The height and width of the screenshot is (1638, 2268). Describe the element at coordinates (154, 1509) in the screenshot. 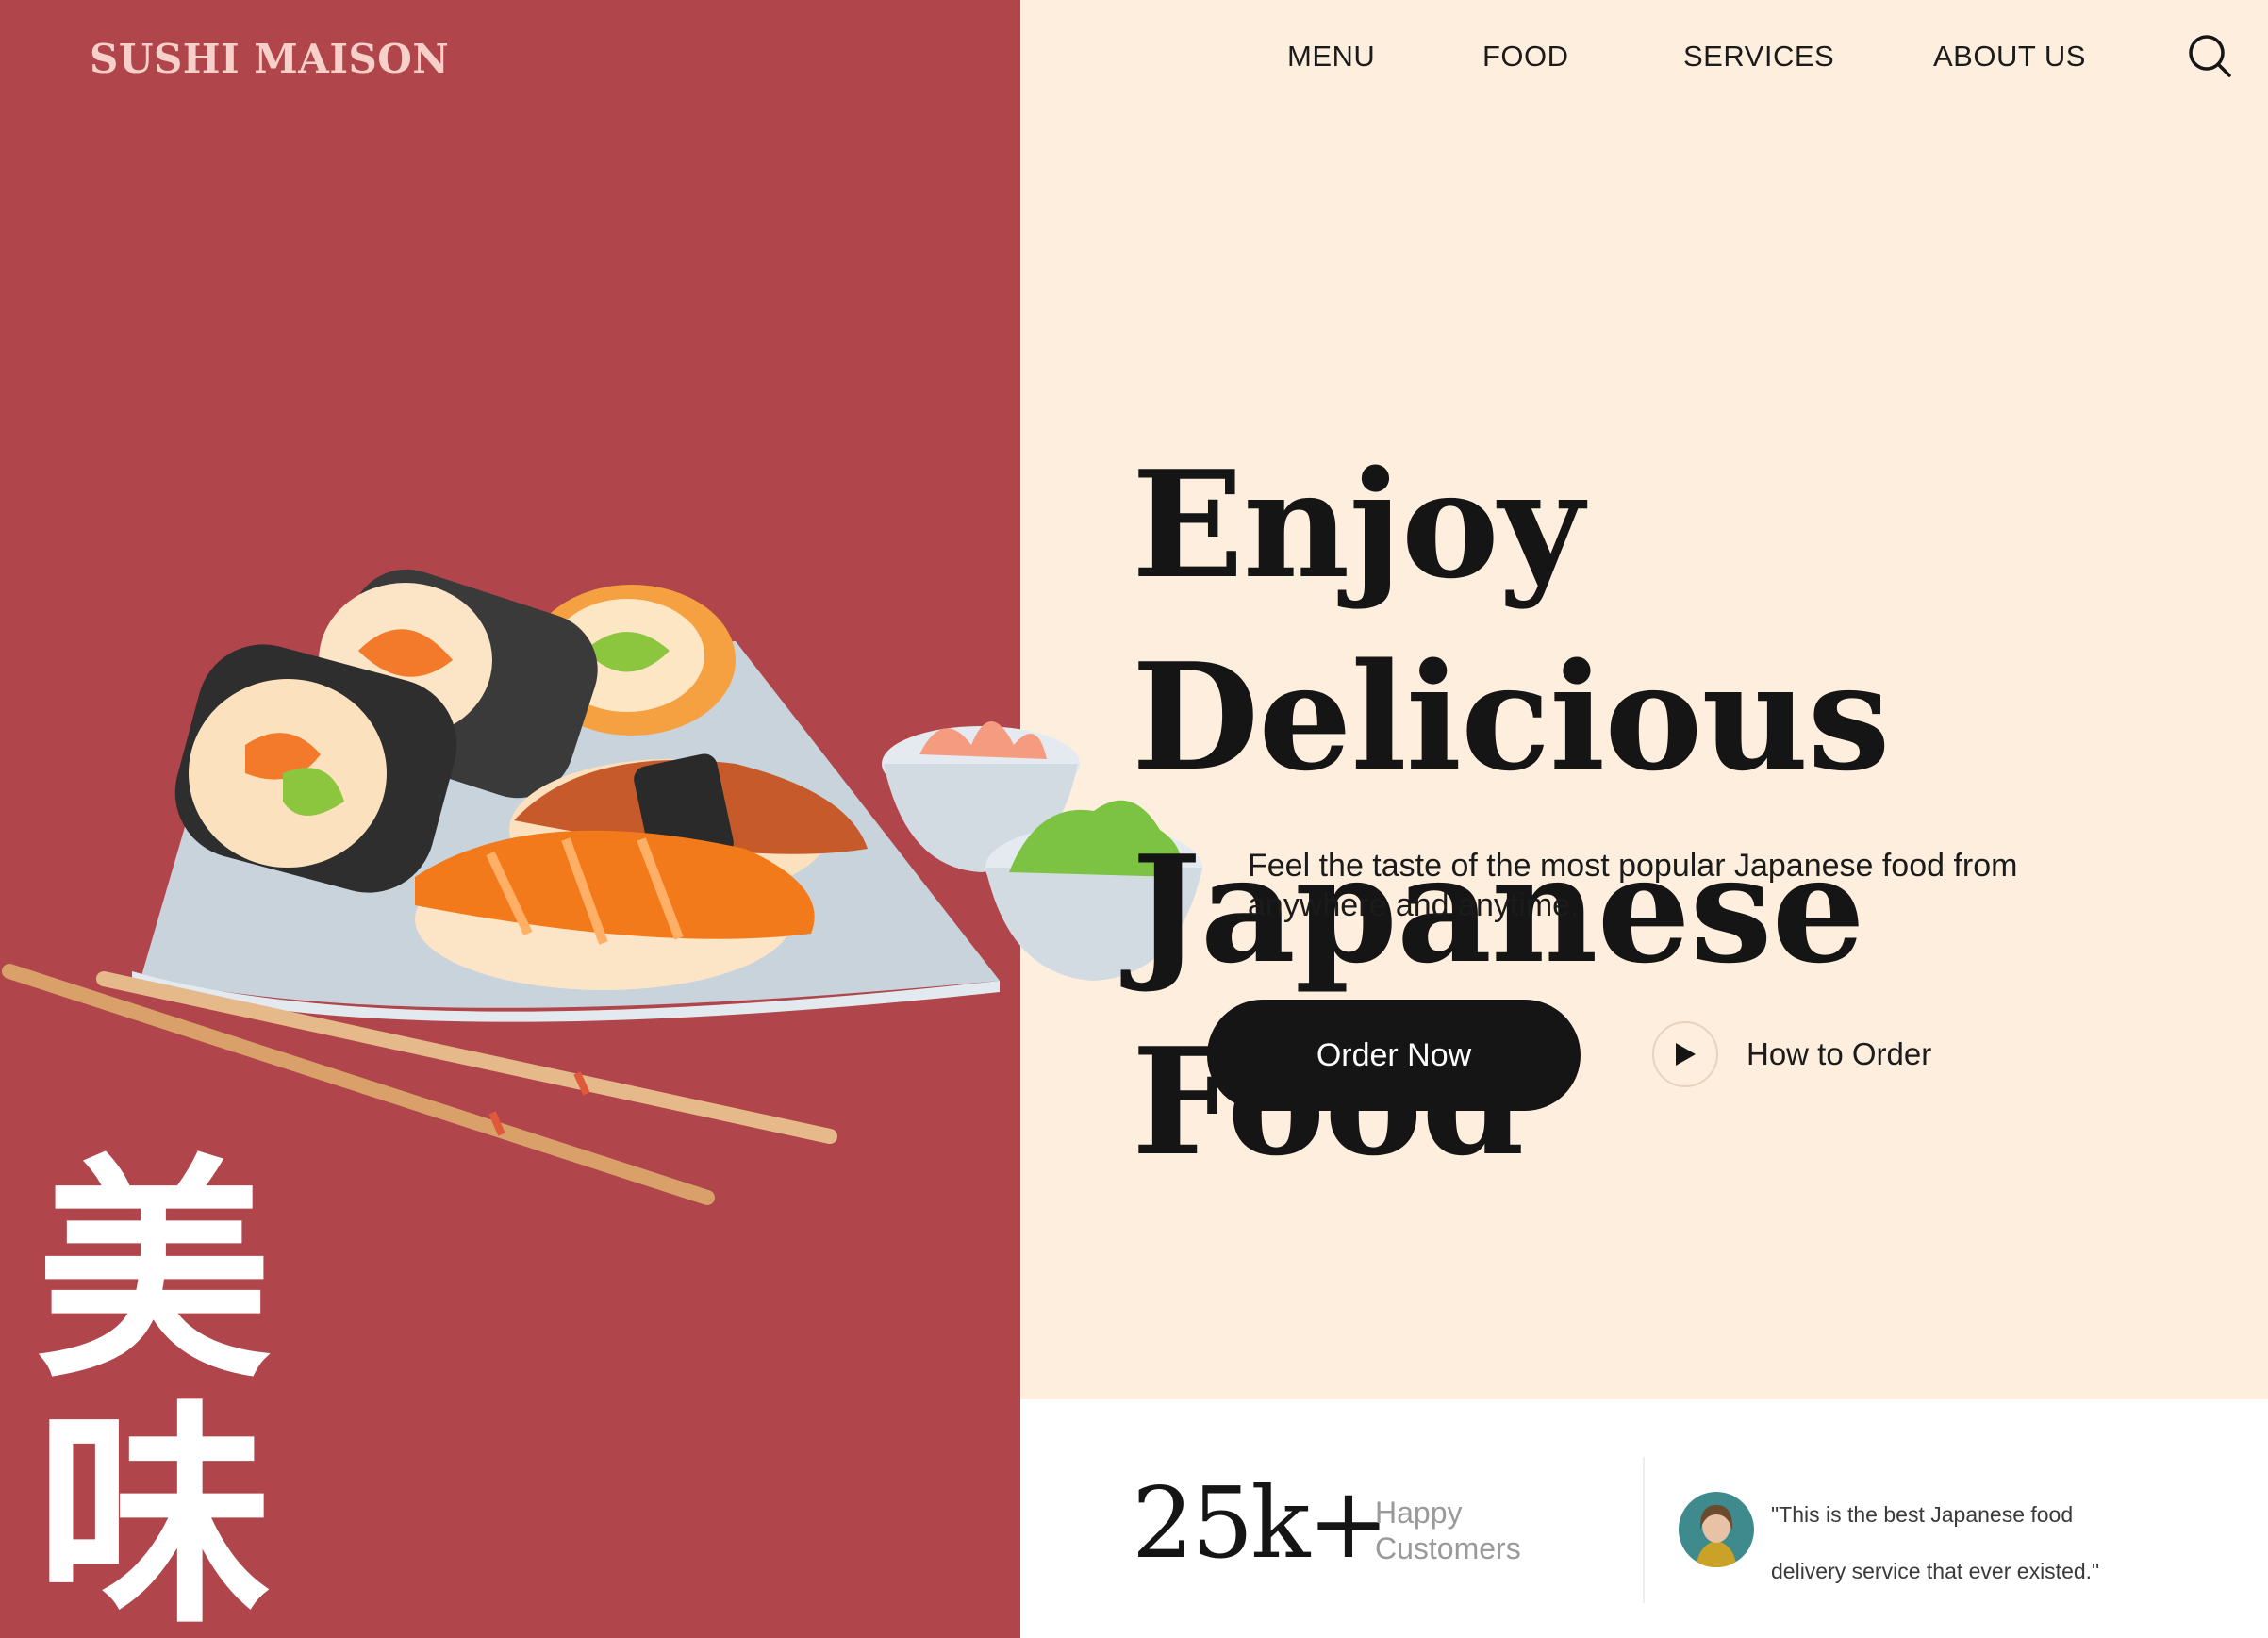

I see `kanji-taste: 味` at that location.